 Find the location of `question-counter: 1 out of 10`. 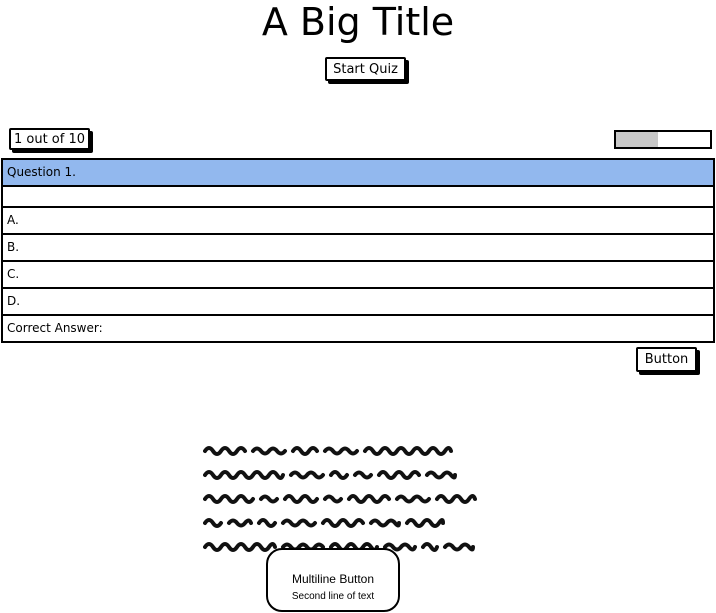

question-counter: 1 out of 10 is located at coordinates (49, 139).